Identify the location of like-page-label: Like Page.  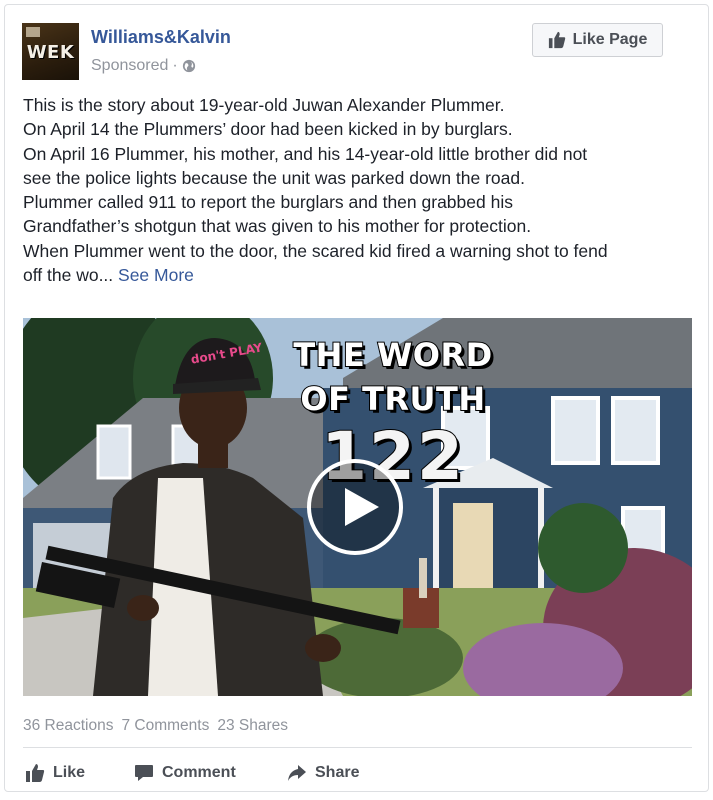
(610, 39).